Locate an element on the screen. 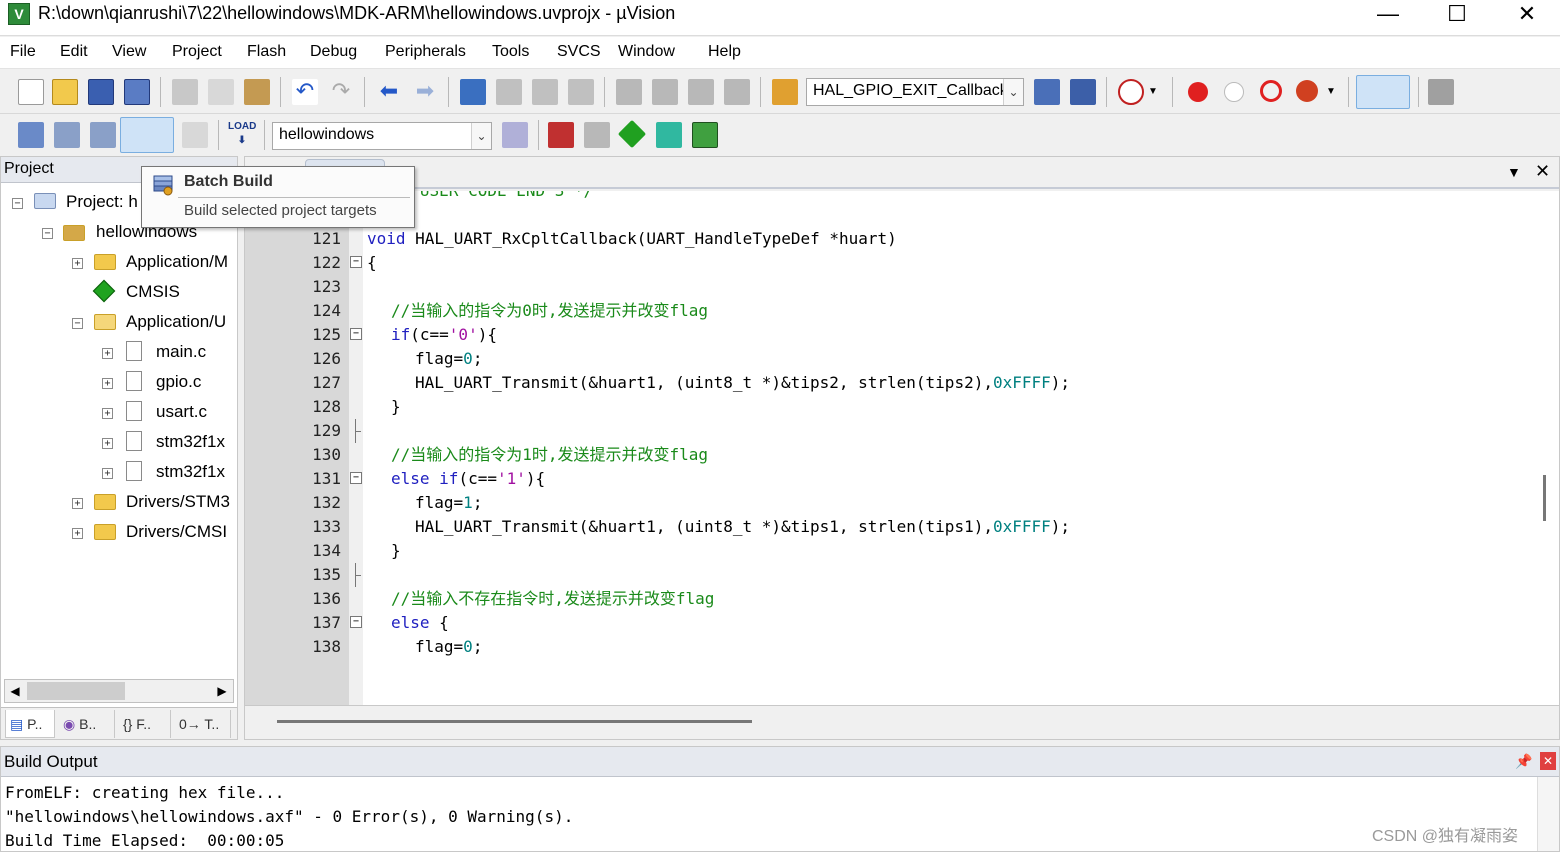 The image size is (1560, 852). copy-icon is located at coordinates (221, 92).